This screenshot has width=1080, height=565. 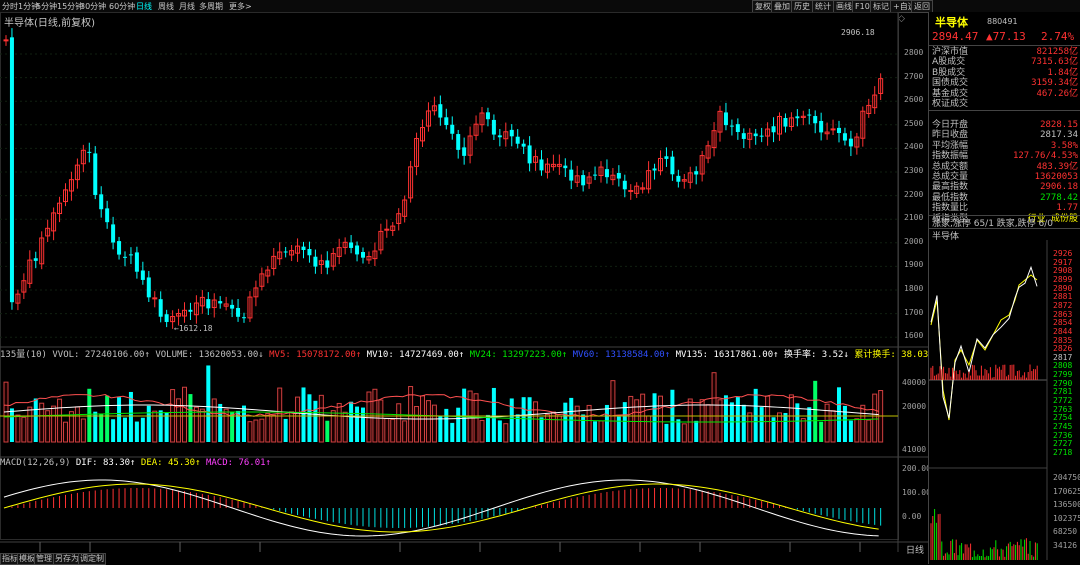 What do you see at coordinates (1066, 505) in the screenshot?
I see `intraday-volume-tick: 136500` at bounding box center [1066, 505].